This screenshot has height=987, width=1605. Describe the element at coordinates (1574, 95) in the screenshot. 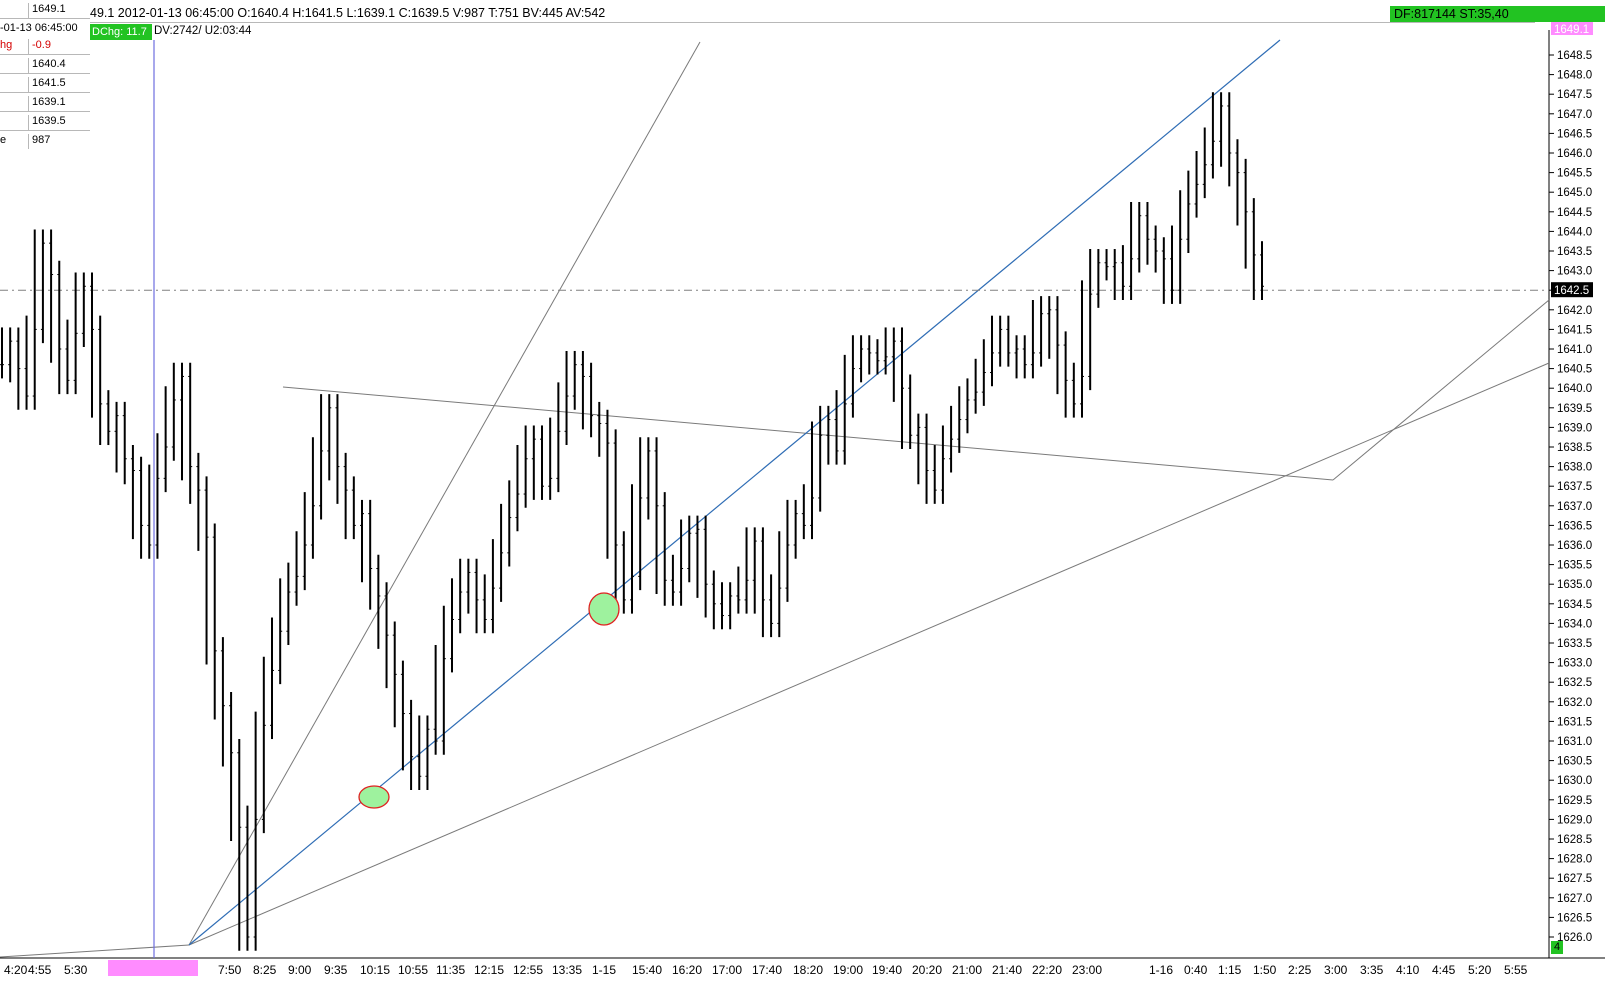

I see `price-tick-label: 1647.5` at that location.